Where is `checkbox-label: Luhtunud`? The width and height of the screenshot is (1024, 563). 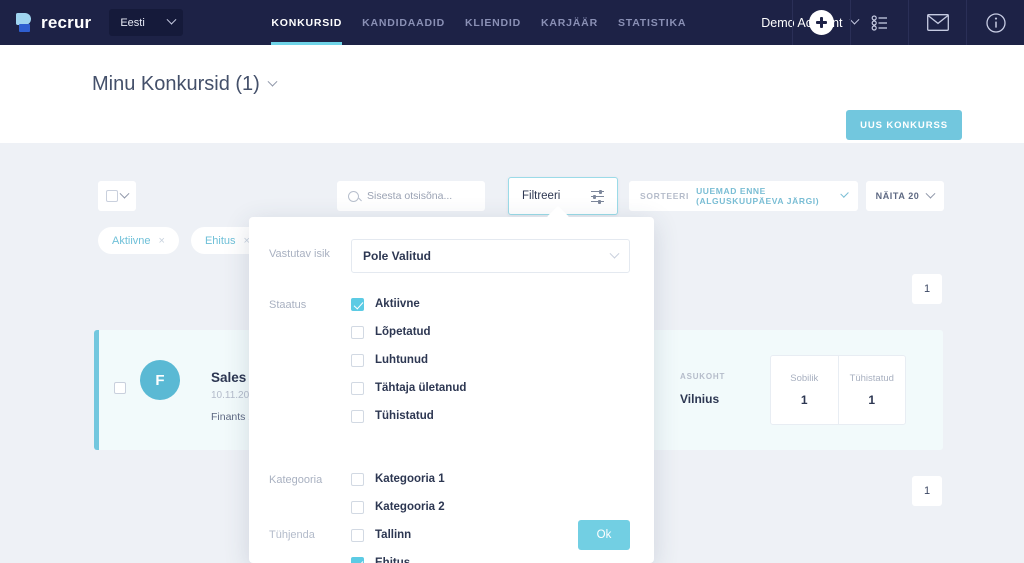 checkbox-label: Luhtunud is located at coordinates (402, 360).